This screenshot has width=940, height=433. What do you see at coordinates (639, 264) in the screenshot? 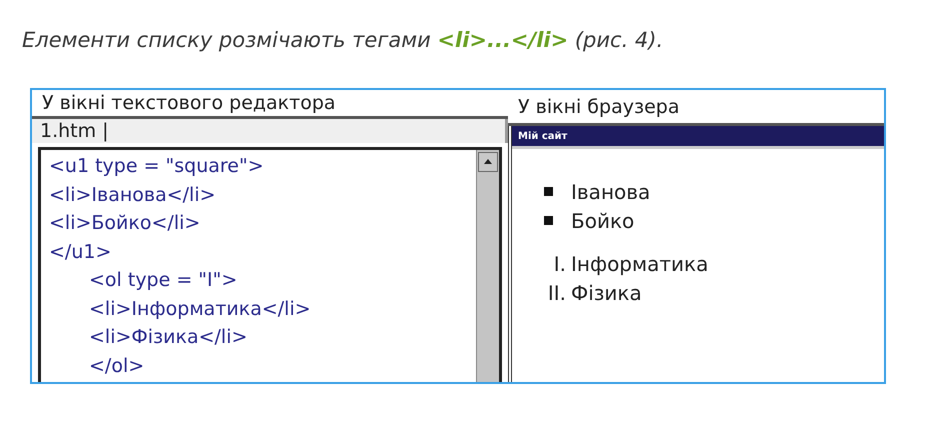
I see `list-item: Інформатика` at bounding box center [639, 264].